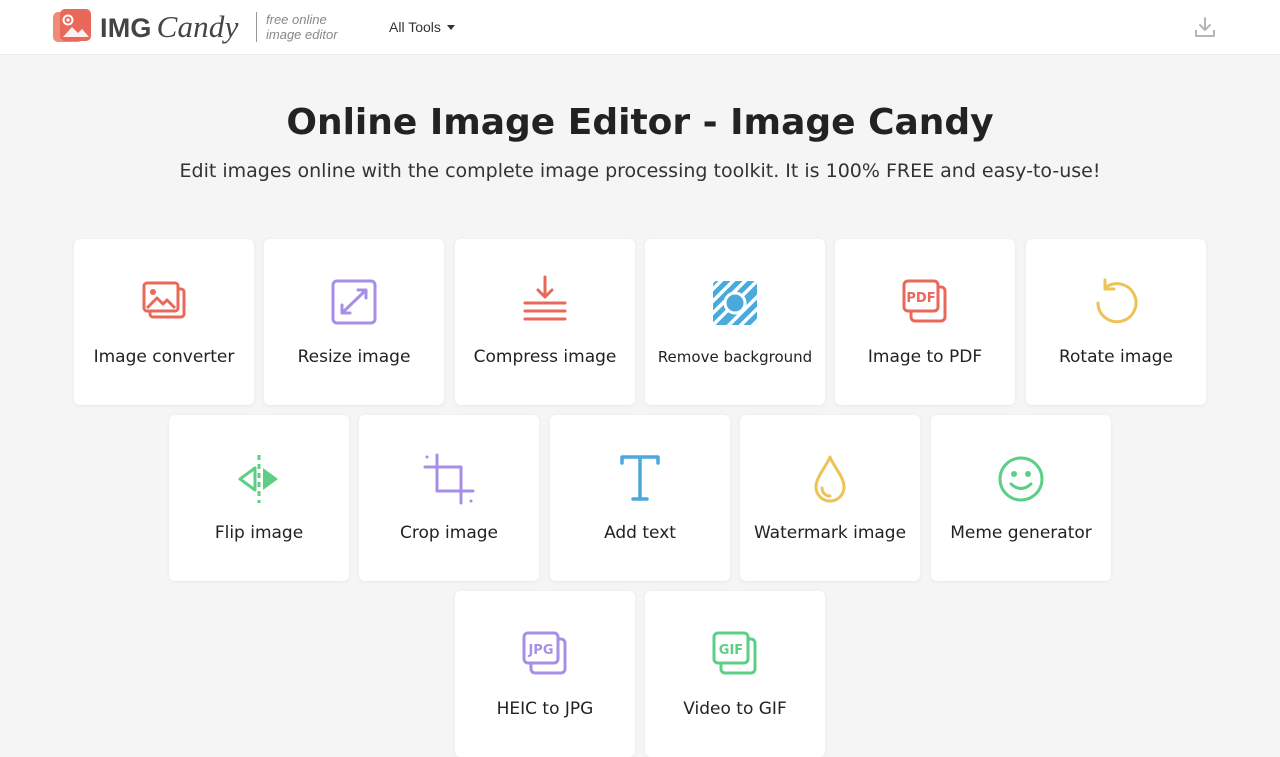 The image size is (1280, 757). I want to click on tool-card-rotate-image: Rotate image, so click(1116, 322).